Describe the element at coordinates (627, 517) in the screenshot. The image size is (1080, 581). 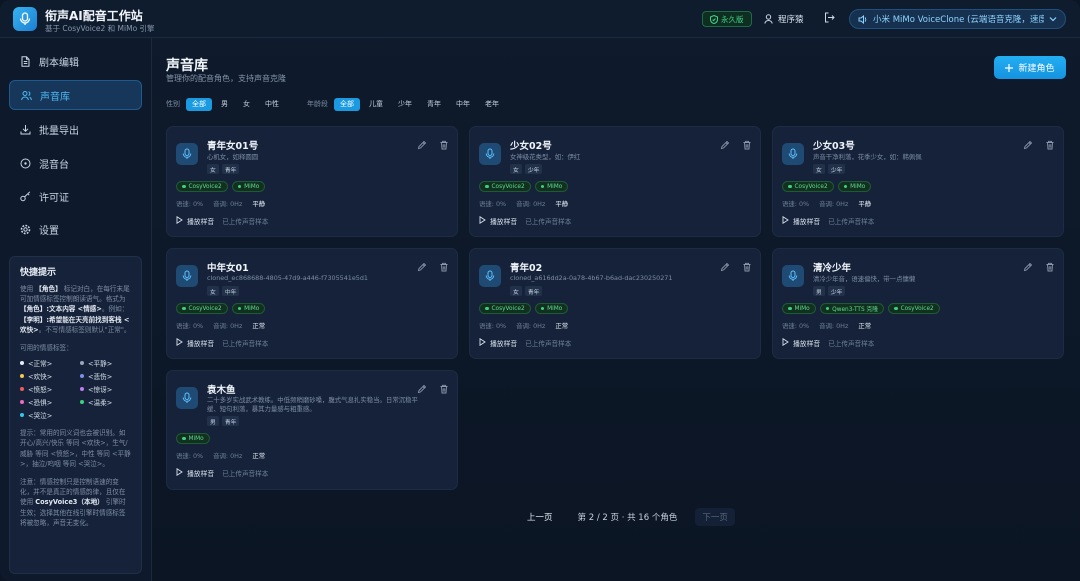
I see `pagination: 上一页 第 2 / 2 页 · 共 16 个角色 下一页` at that location.